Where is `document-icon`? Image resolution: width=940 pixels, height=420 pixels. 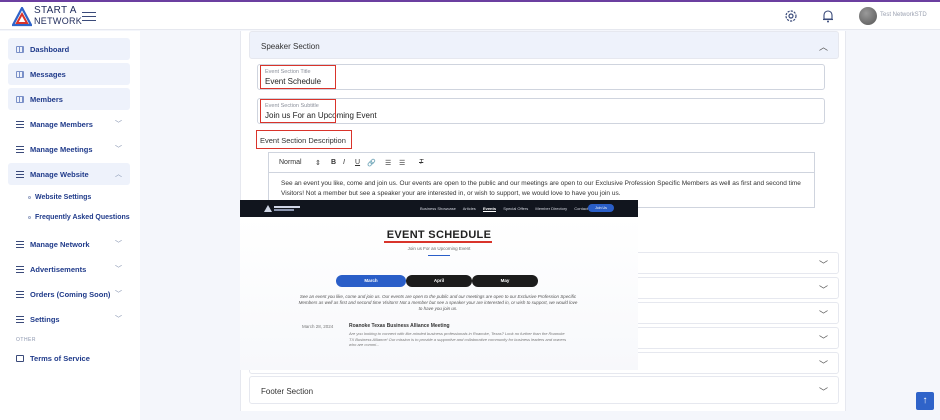 document-icon is located at coordinates (20, 358).